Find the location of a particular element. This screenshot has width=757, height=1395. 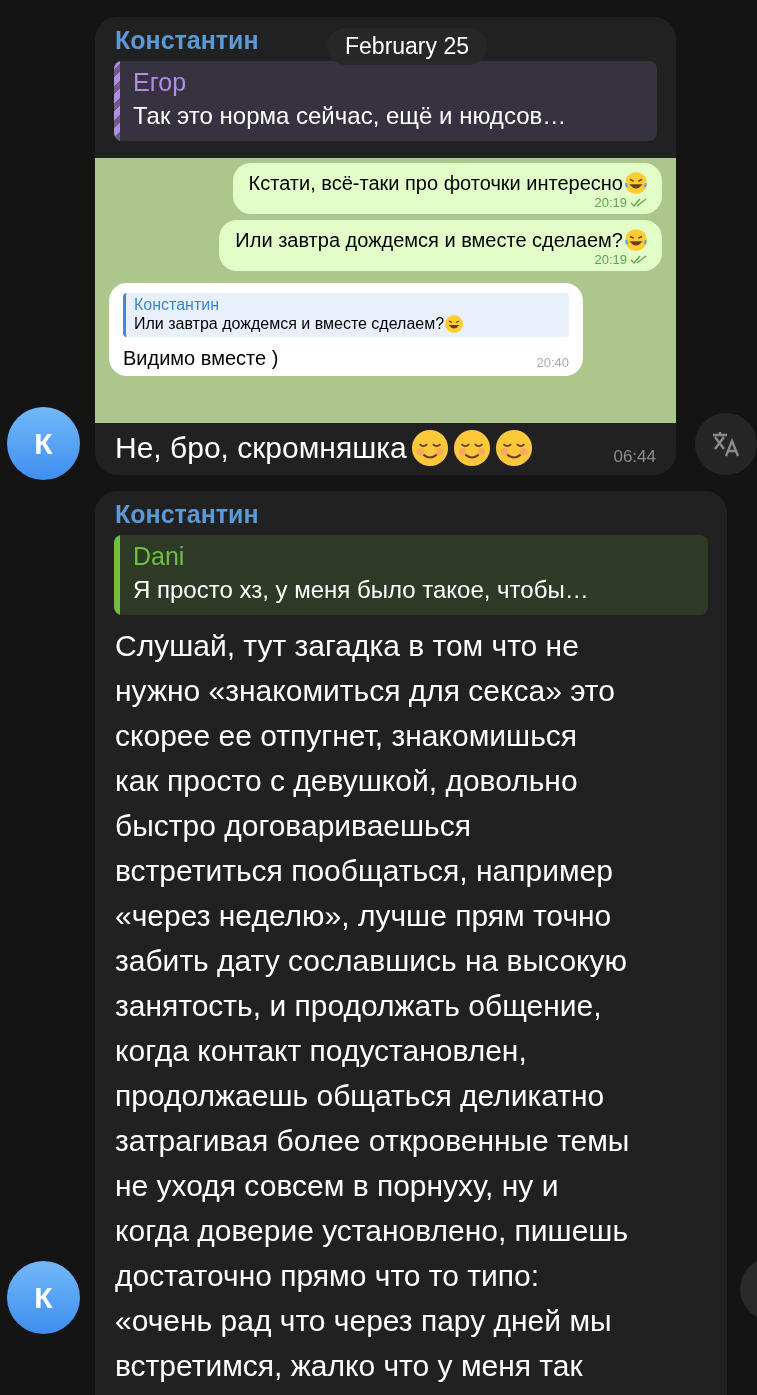

reply-quote: Константин Или завтра дождемся и вместе сделаем? is located at coordinates (346, 315).